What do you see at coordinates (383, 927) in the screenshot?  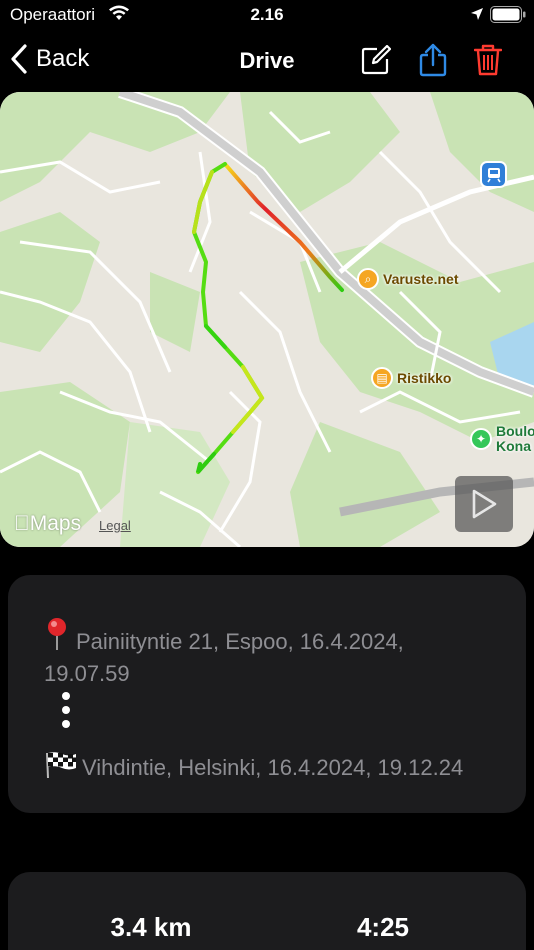 I see `duration-value: 4:25` at bounding box center [383, 927].